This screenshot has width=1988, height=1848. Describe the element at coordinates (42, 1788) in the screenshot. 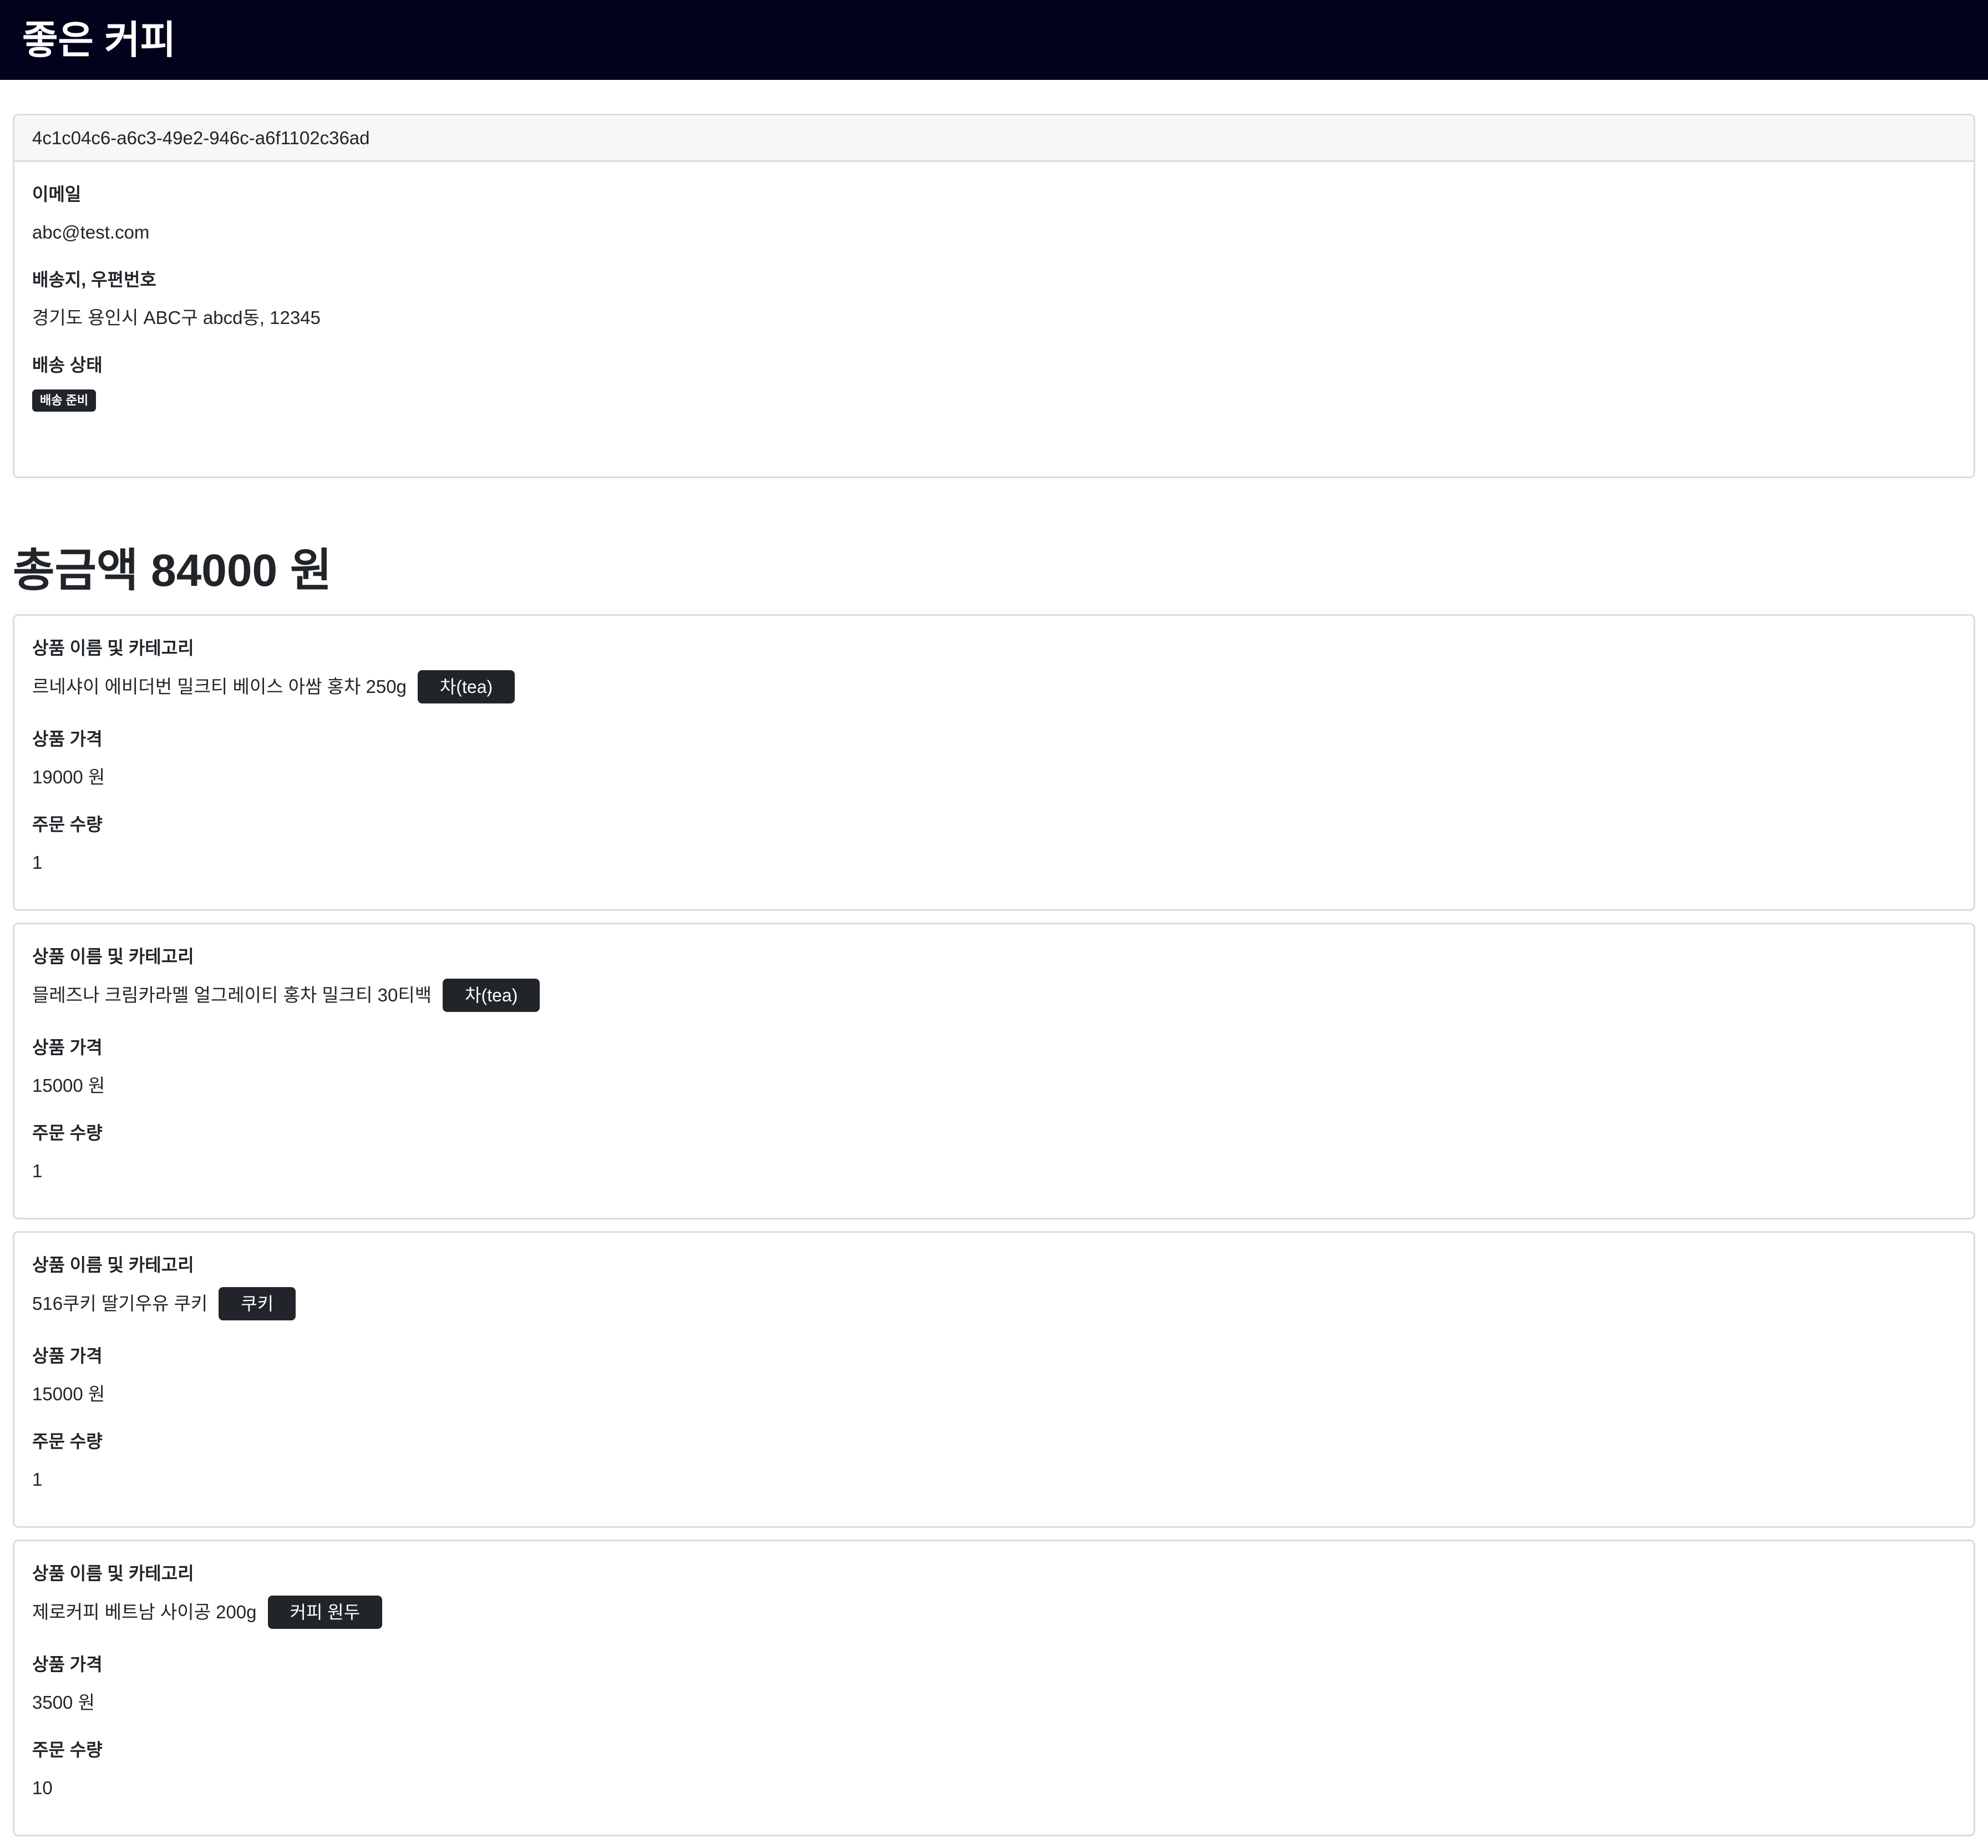

I see `item-qty: 10` at that location.